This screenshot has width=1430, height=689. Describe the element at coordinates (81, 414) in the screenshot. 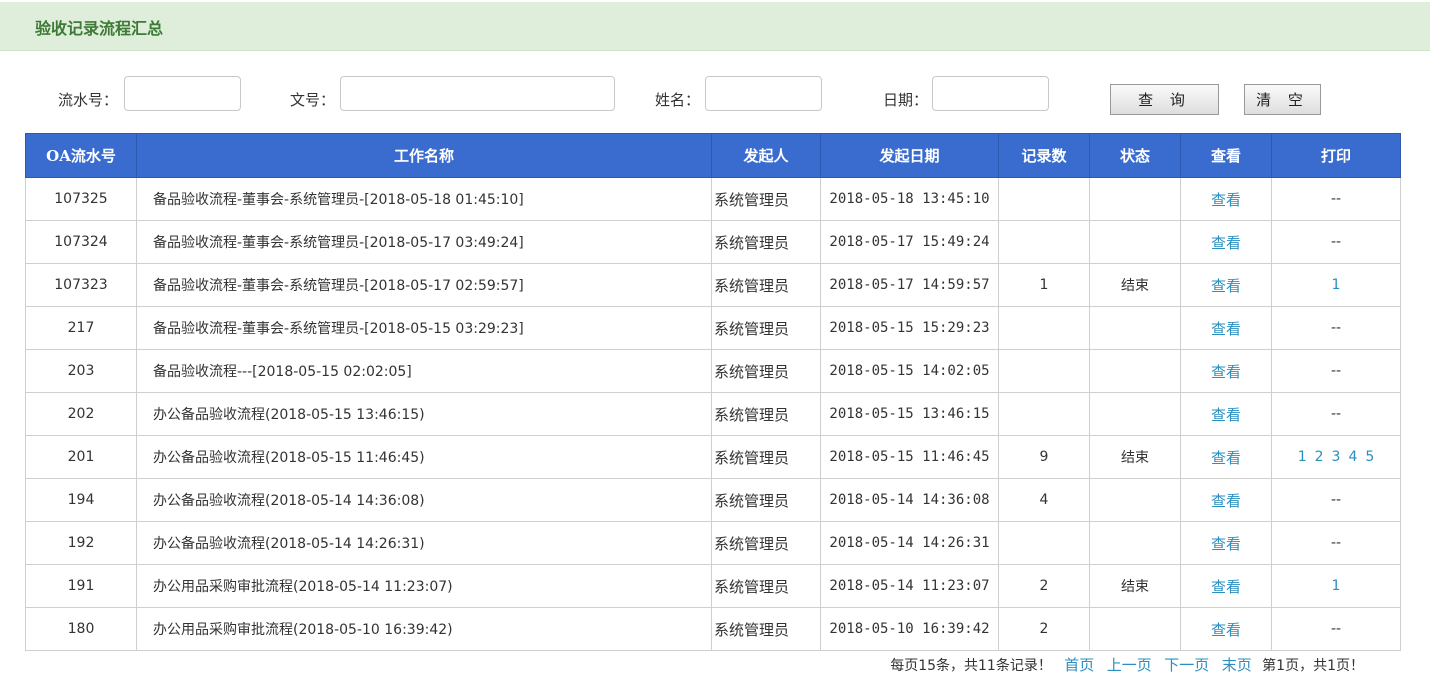

I see `oa-serial-cell: 202` at that location.